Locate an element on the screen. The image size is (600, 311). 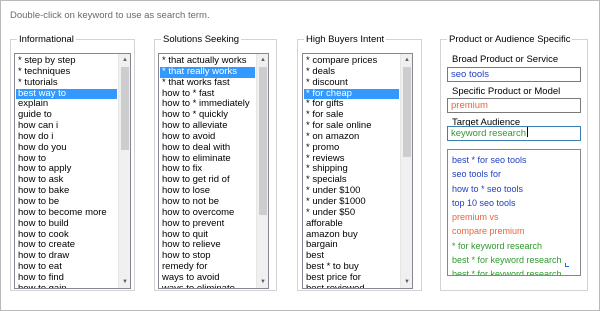
specific-product-value: premium is located at coordinates (469, 105).